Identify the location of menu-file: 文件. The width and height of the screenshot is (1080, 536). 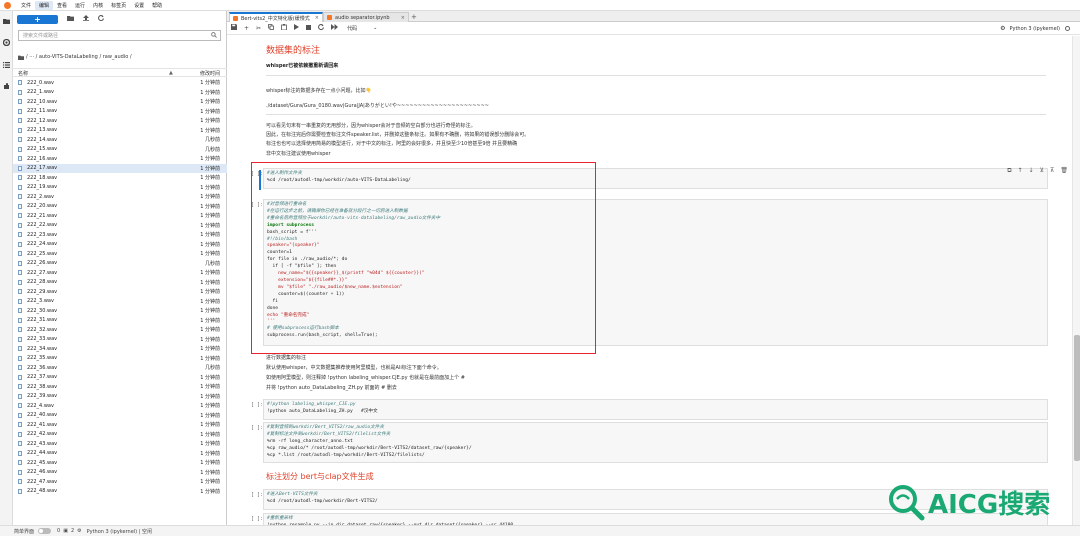
(26, 5).